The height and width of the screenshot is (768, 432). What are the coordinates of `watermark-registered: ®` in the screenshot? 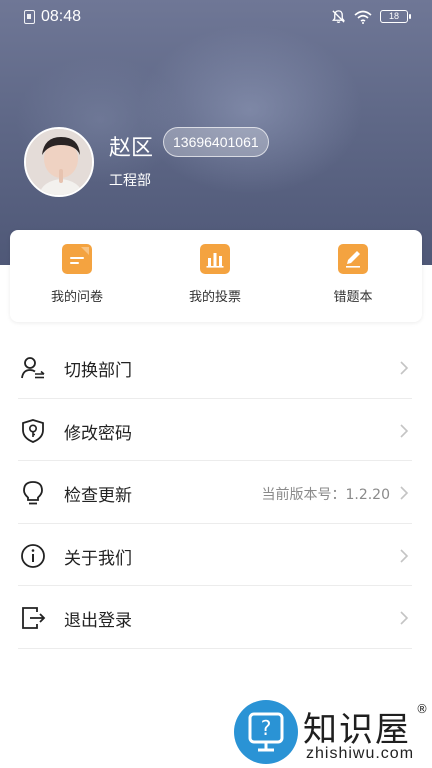 It's located at (422, 709).